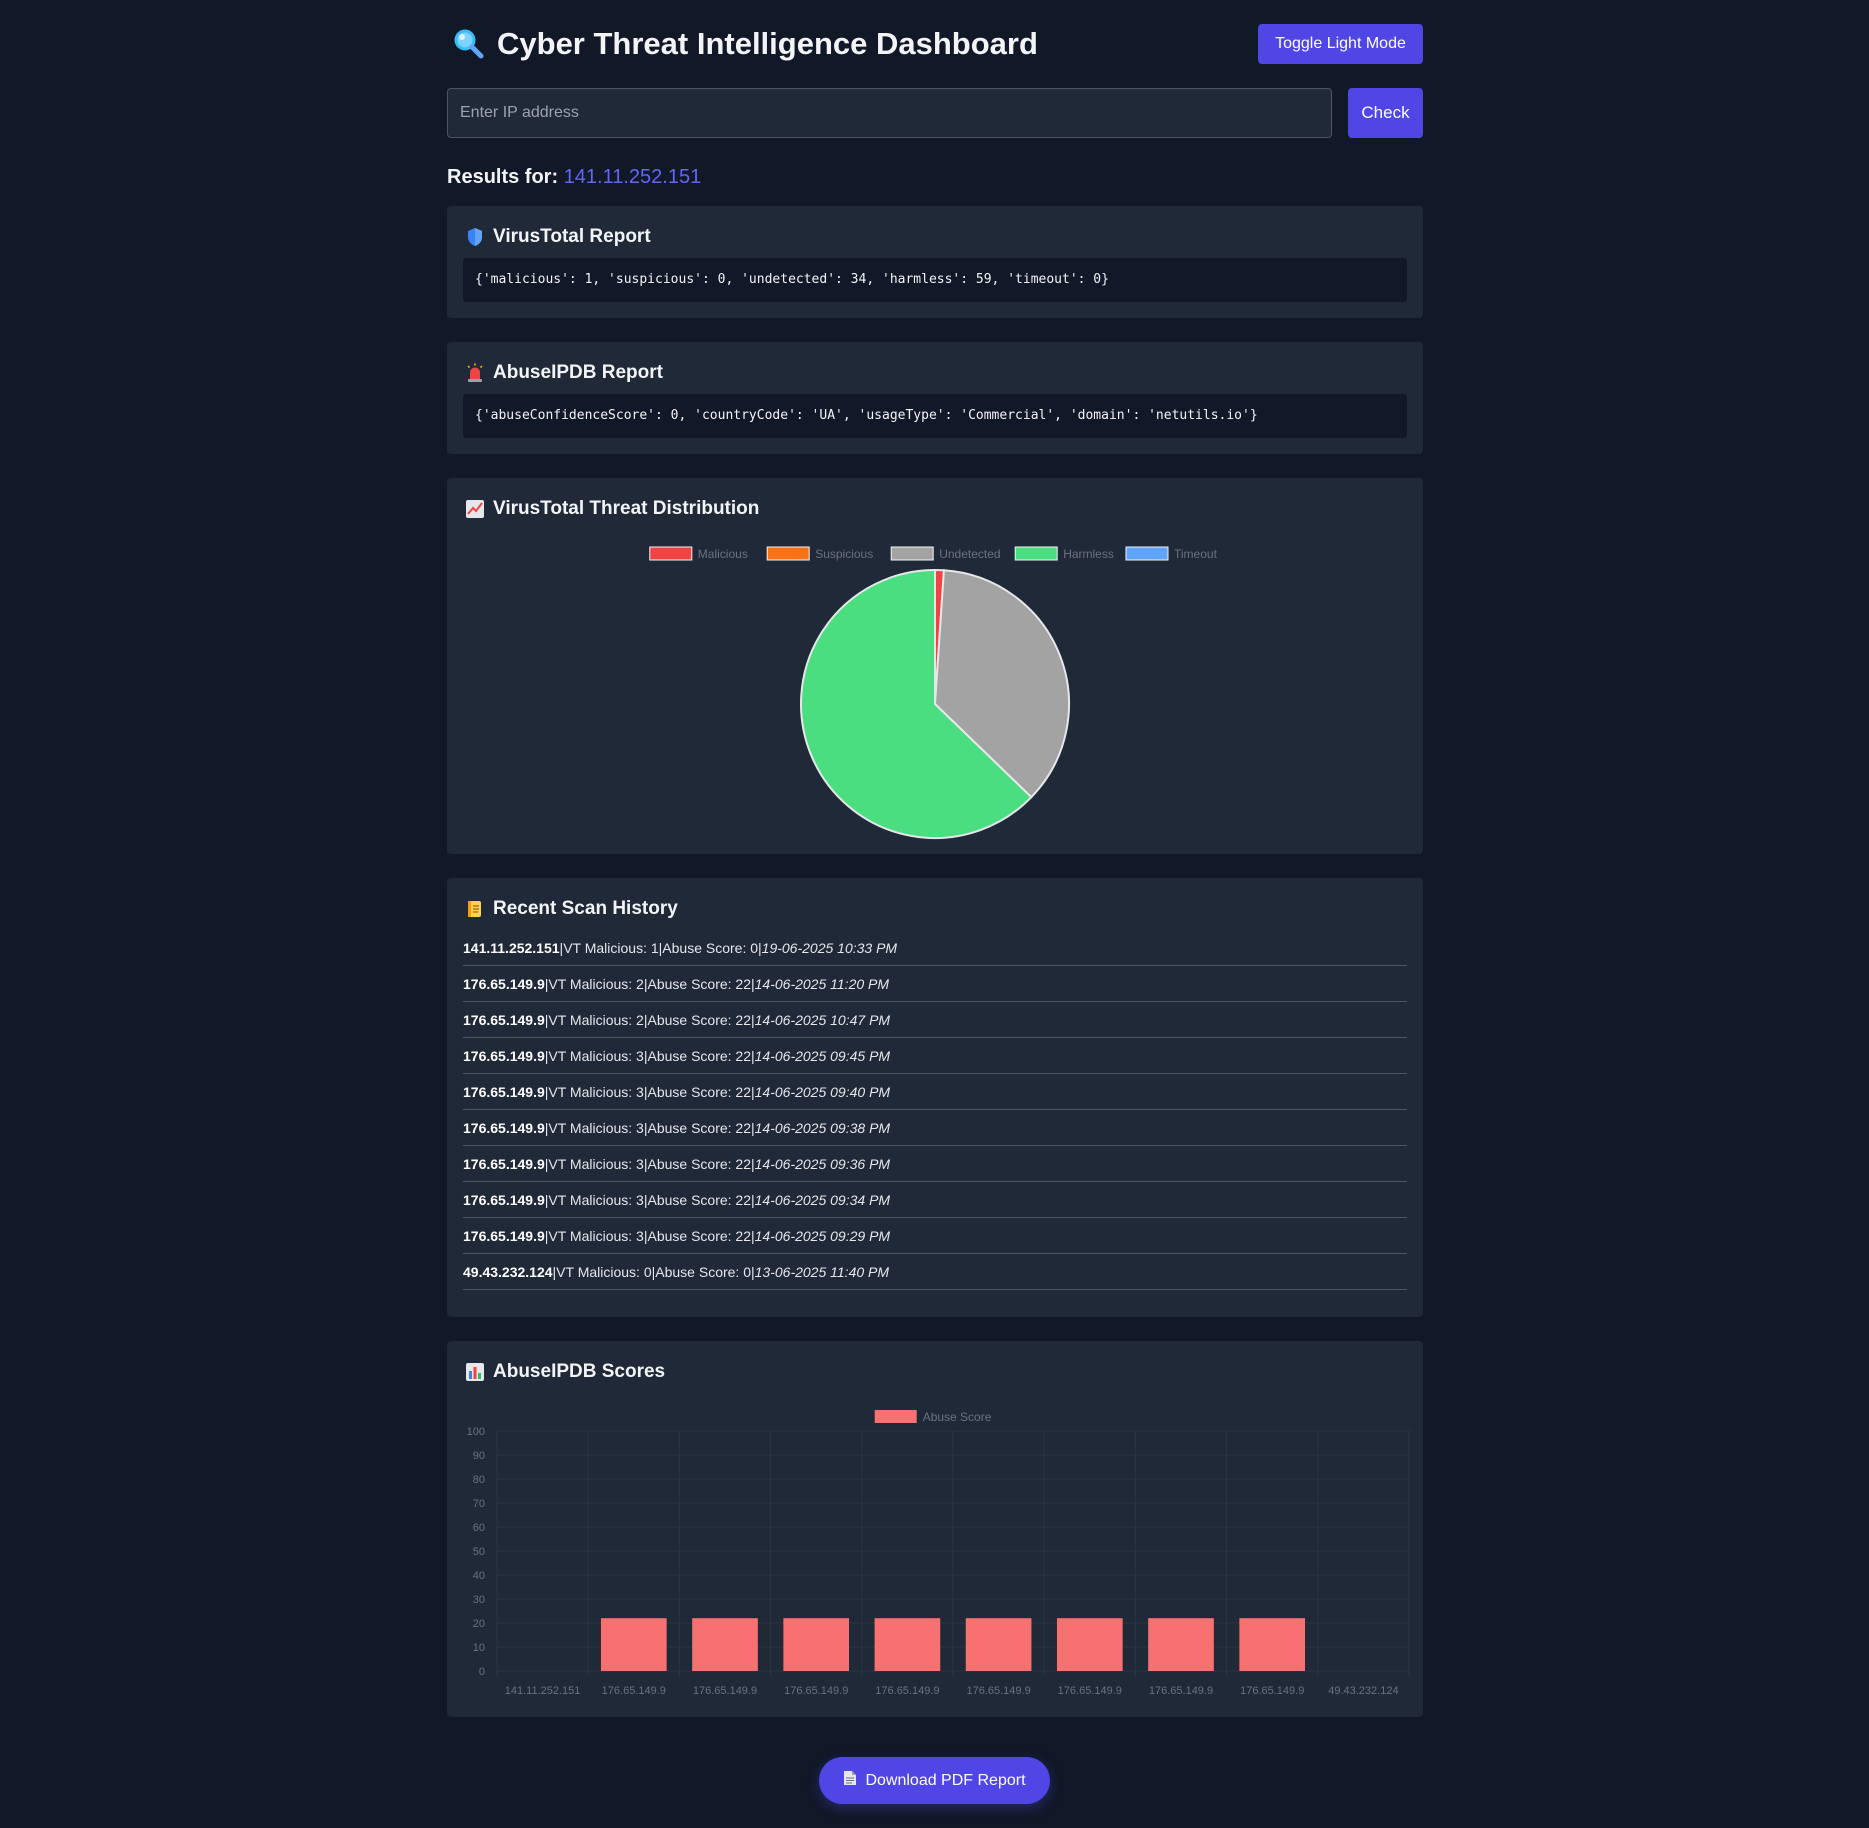 This screenshot has width=1869, height=1828. Describe the element at coordinates (889, 113) in the screenshot. I see `ip-address-input` at that location.